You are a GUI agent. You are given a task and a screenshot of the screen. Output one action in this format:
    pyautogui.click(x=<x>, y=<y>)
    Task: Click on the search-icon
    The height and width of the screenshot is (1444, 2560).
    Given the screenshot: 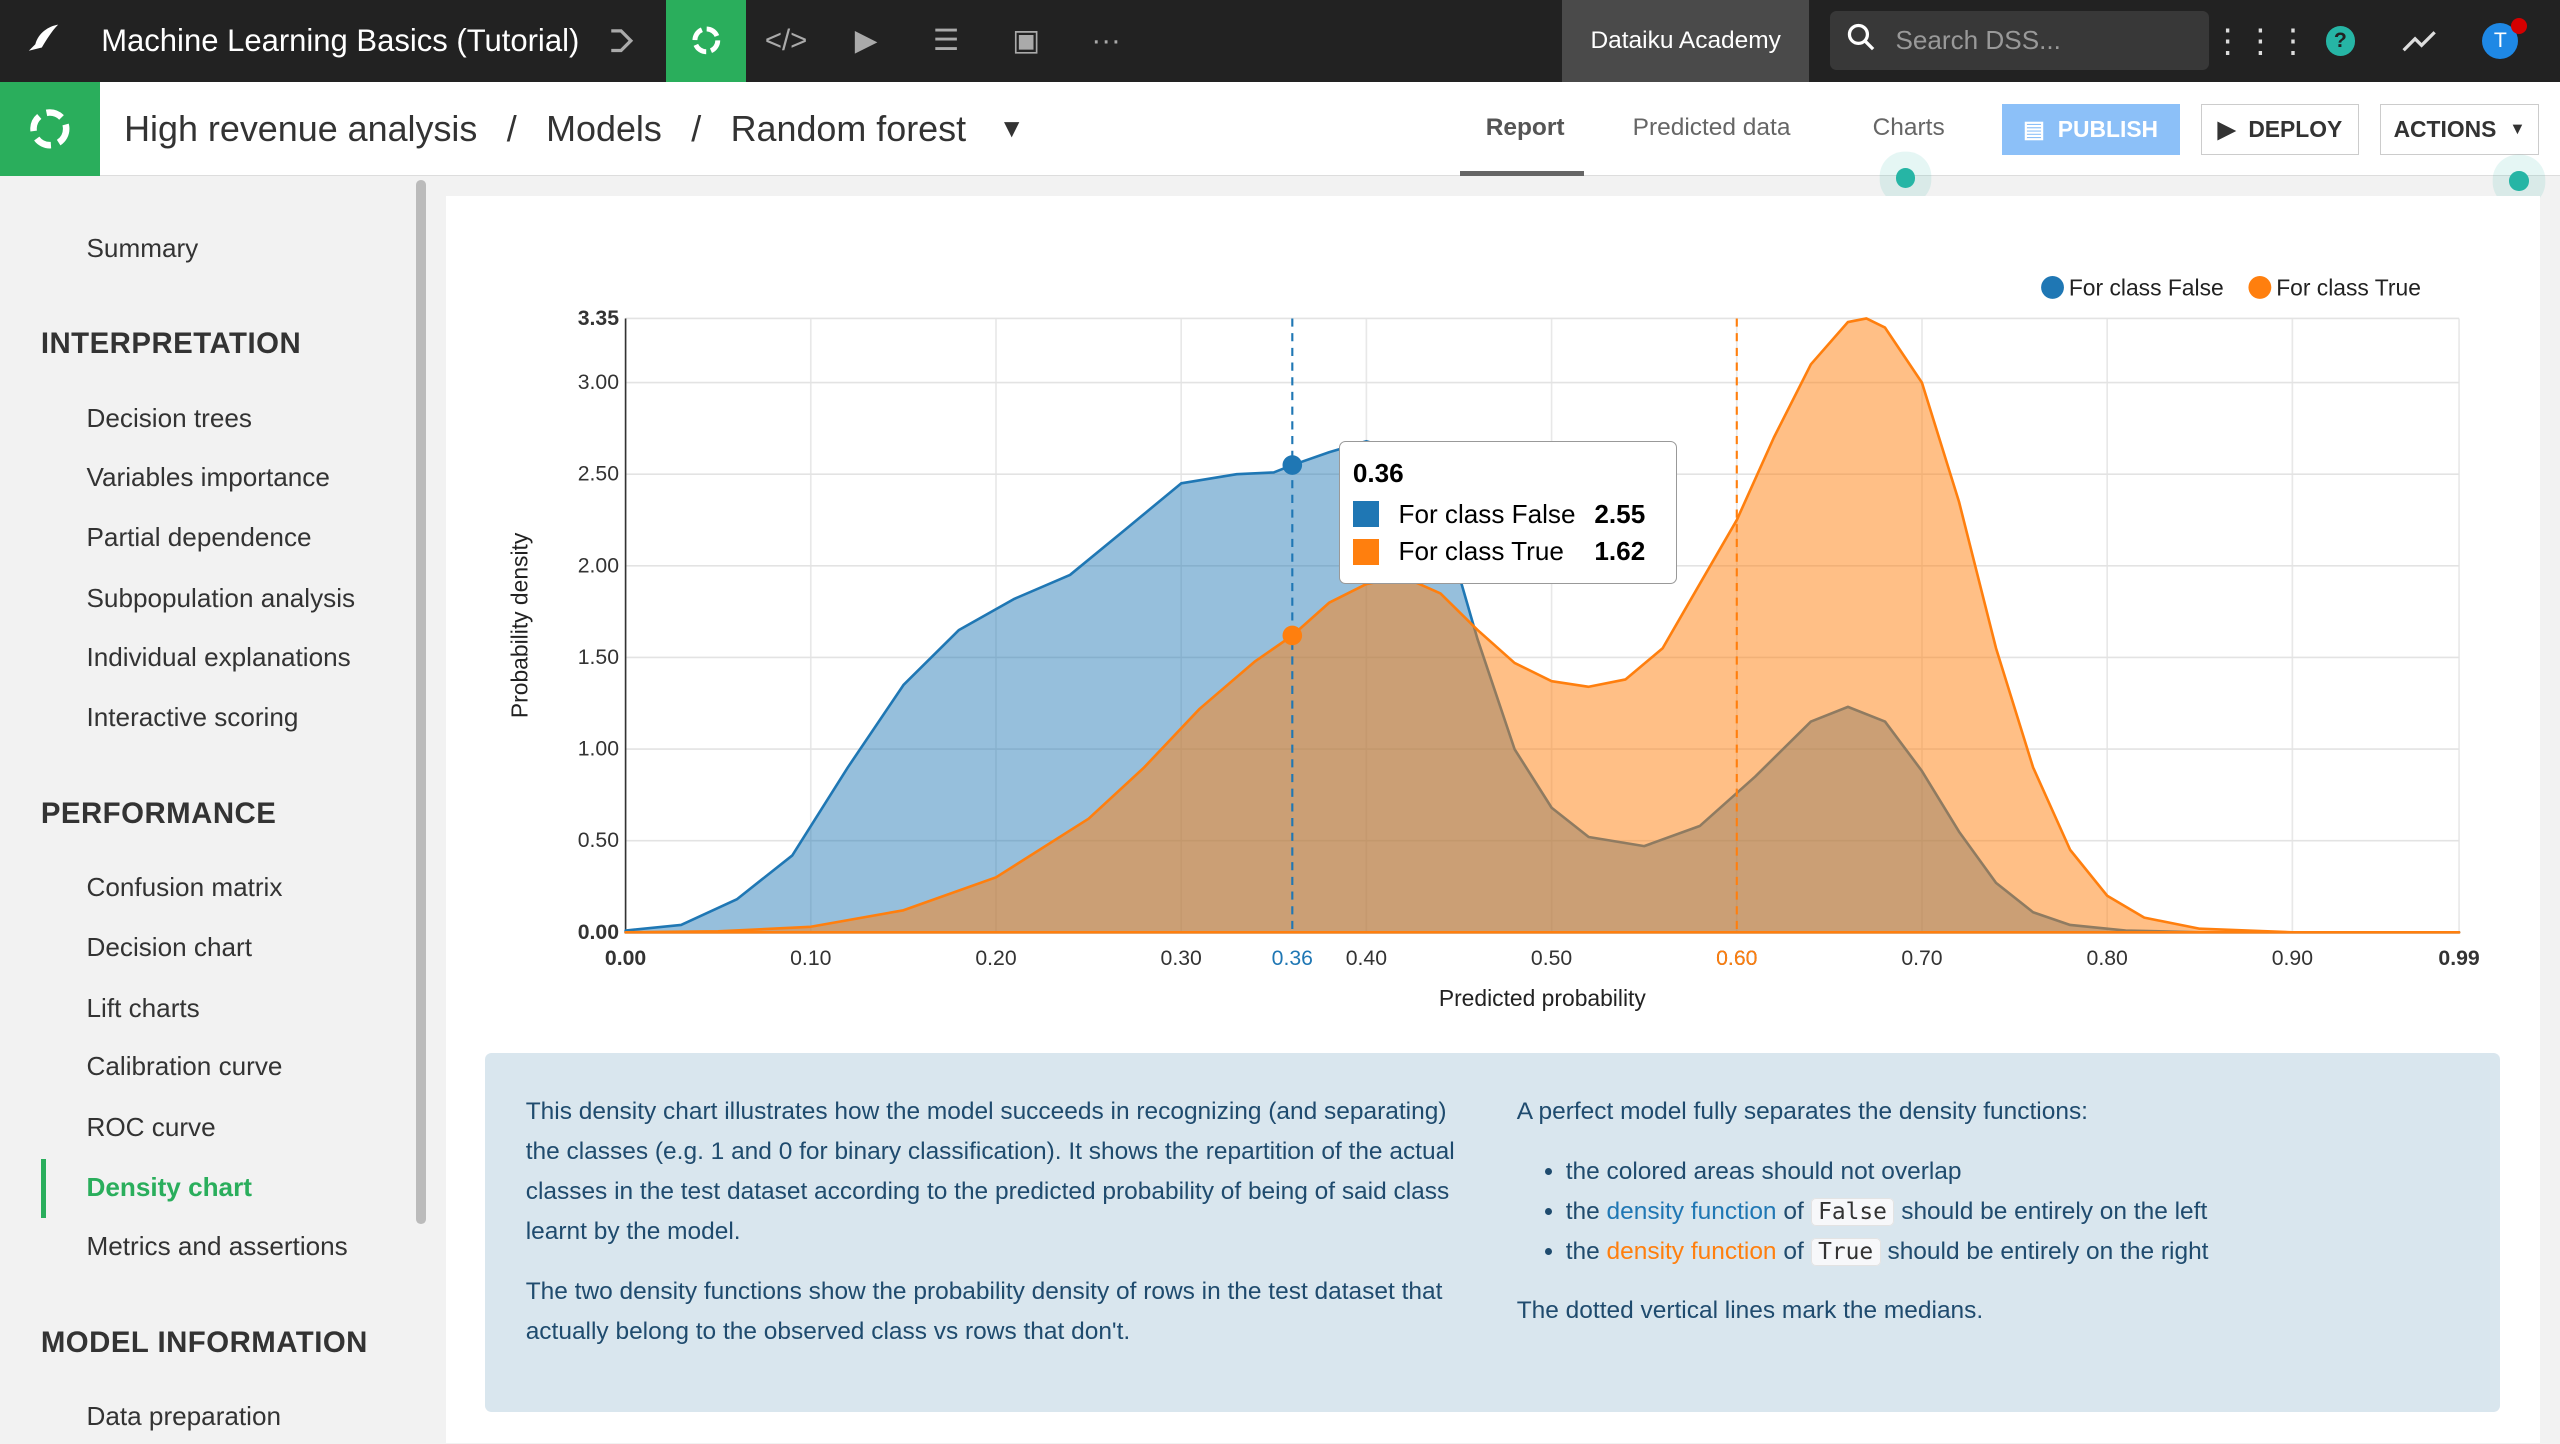 What is the action you would take?
    pyautogui.click(x=1861, y=41)
    